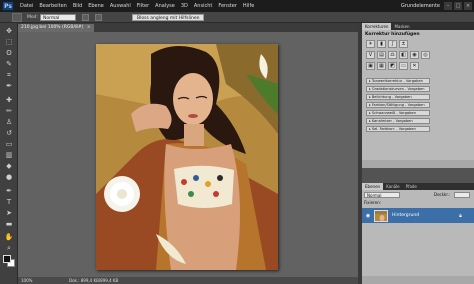  What do you see at coordinates (420, 6) in the screenshot?
I see `workspace-switcher: Grundelemente` at bounding box center [420, 6].